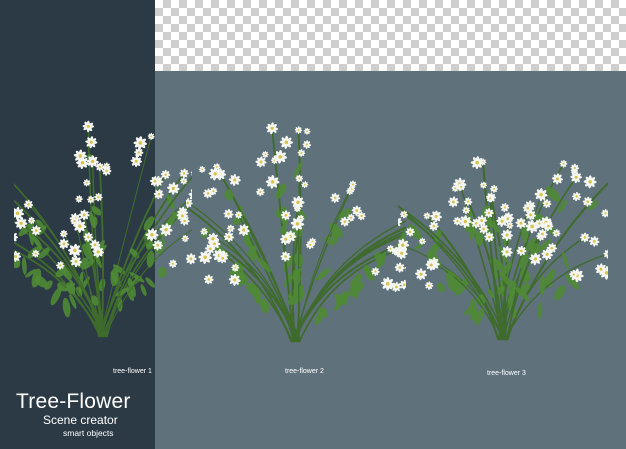 The height and width of the screenshot is (449, 626). What do you see at coordinates (506, 373) in the screenshot?
I see `plant-label-3: tree-flower 3` at bounding box center [506, 373].